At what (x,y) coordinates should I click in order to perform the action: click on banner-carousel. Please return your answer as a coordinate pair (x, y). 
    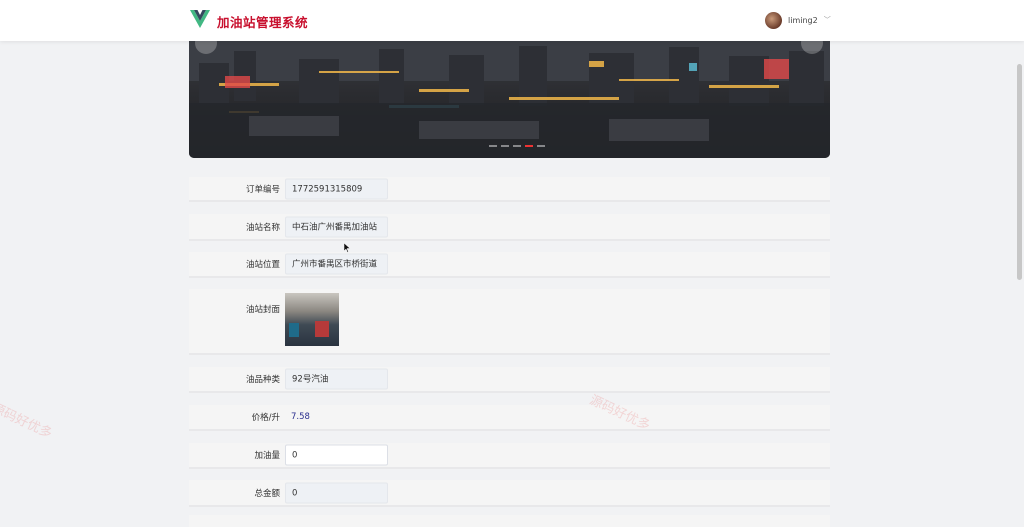
    Looking at the image, I should click on (509, 99).